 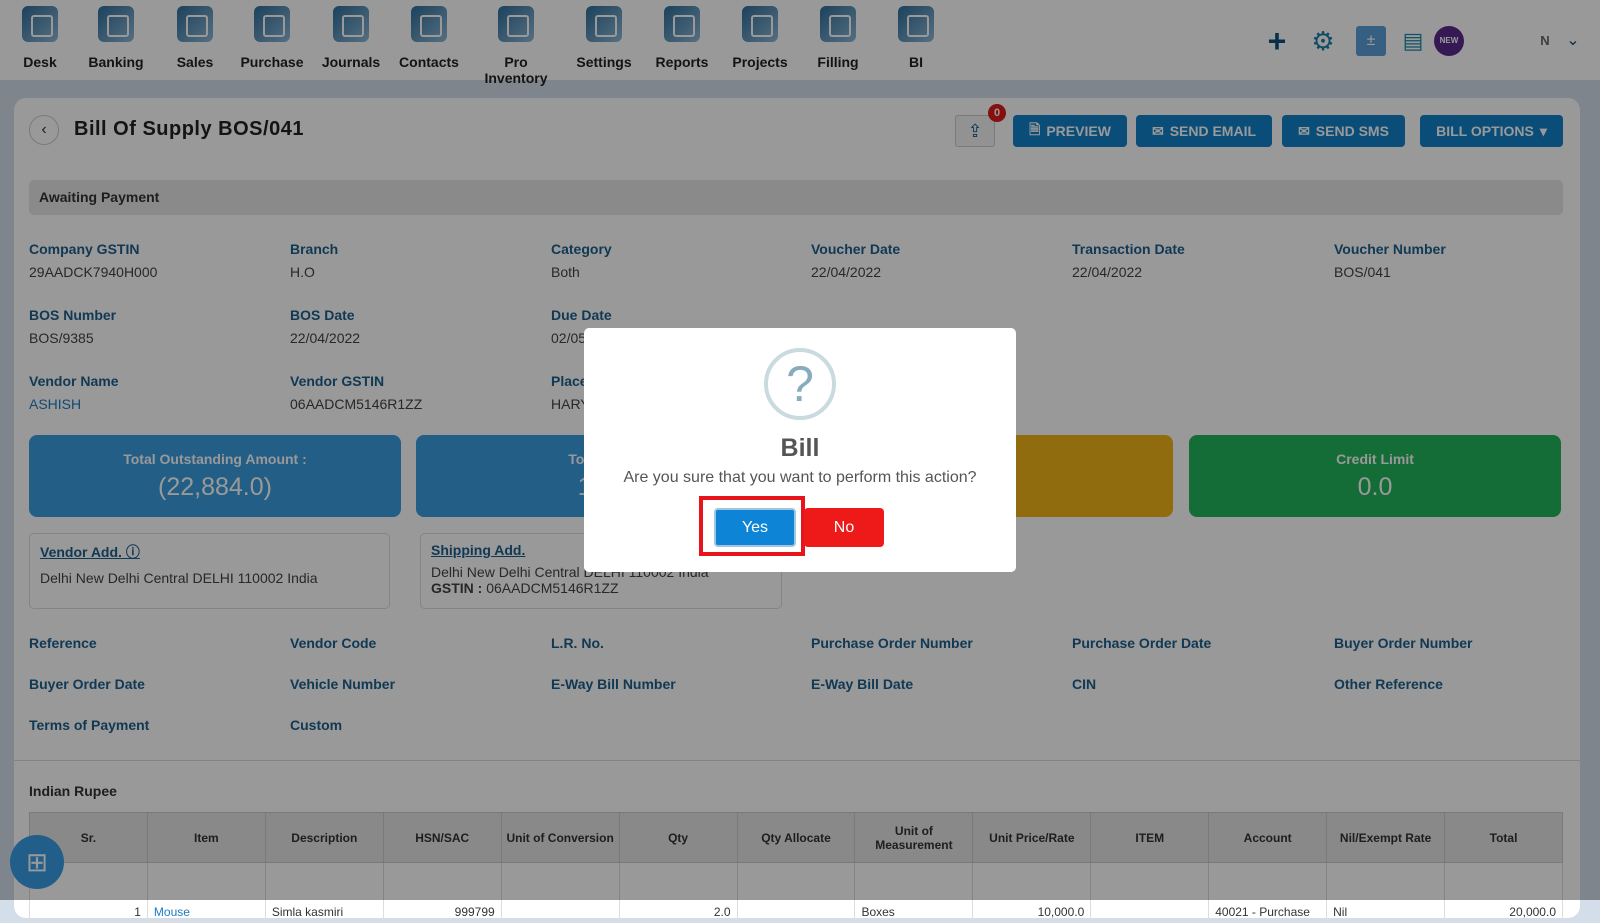 I want to click on dialog-title: Bill, so click(x=800, y=448).